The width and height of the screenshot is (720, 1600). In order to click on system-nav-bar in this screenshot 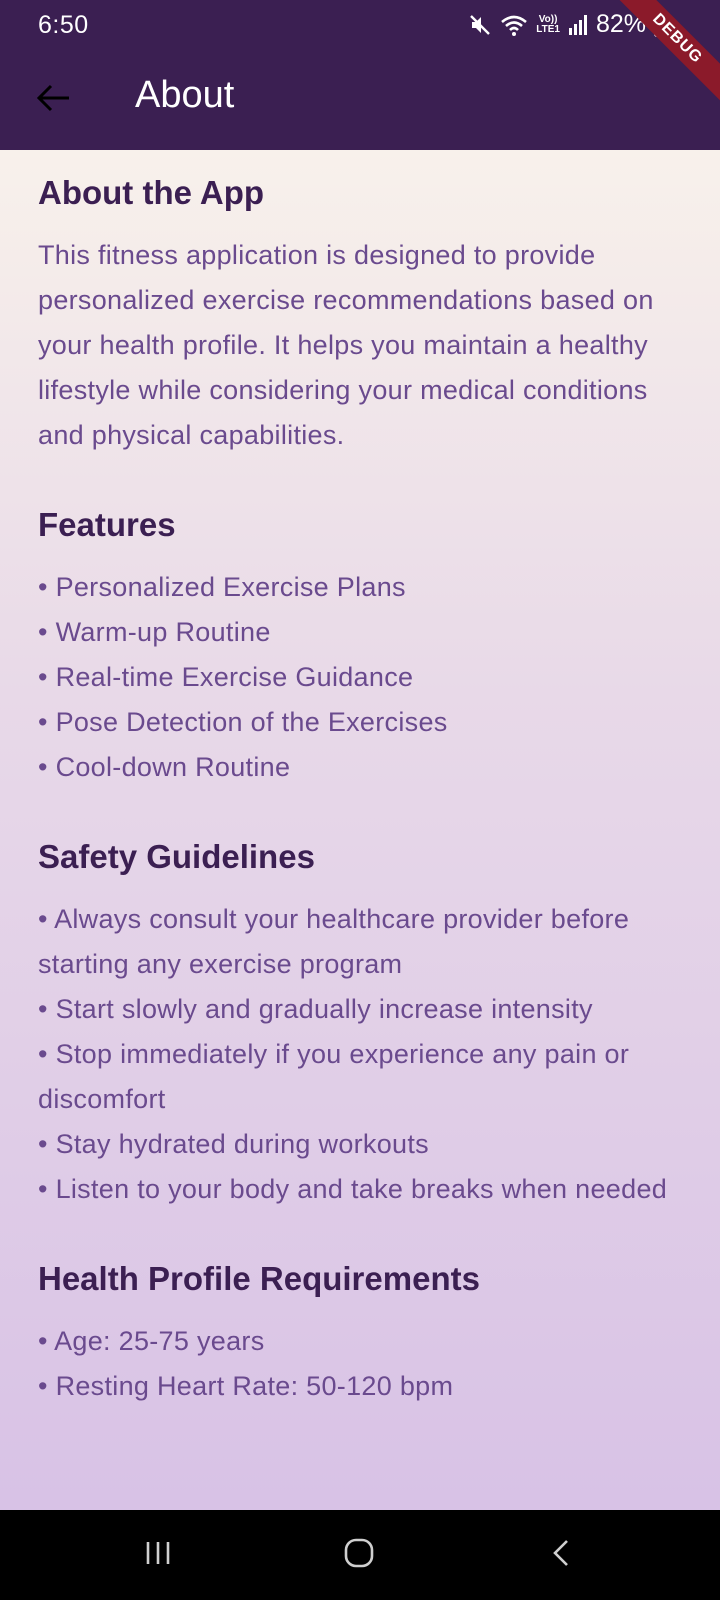, I will do `click(360, 1555)`.